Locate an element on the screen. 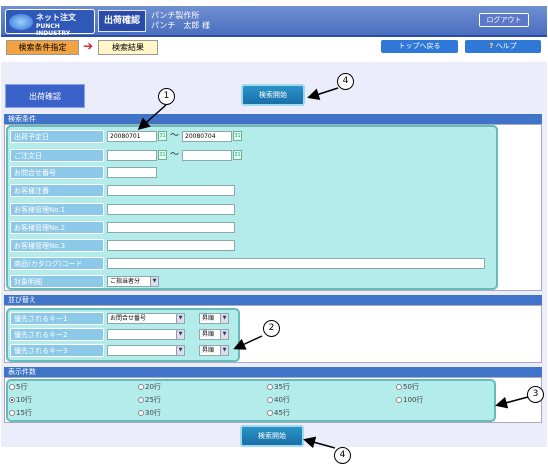 The image size is (548, 469). count-option: 50行 is located at coordinates (407, 387).